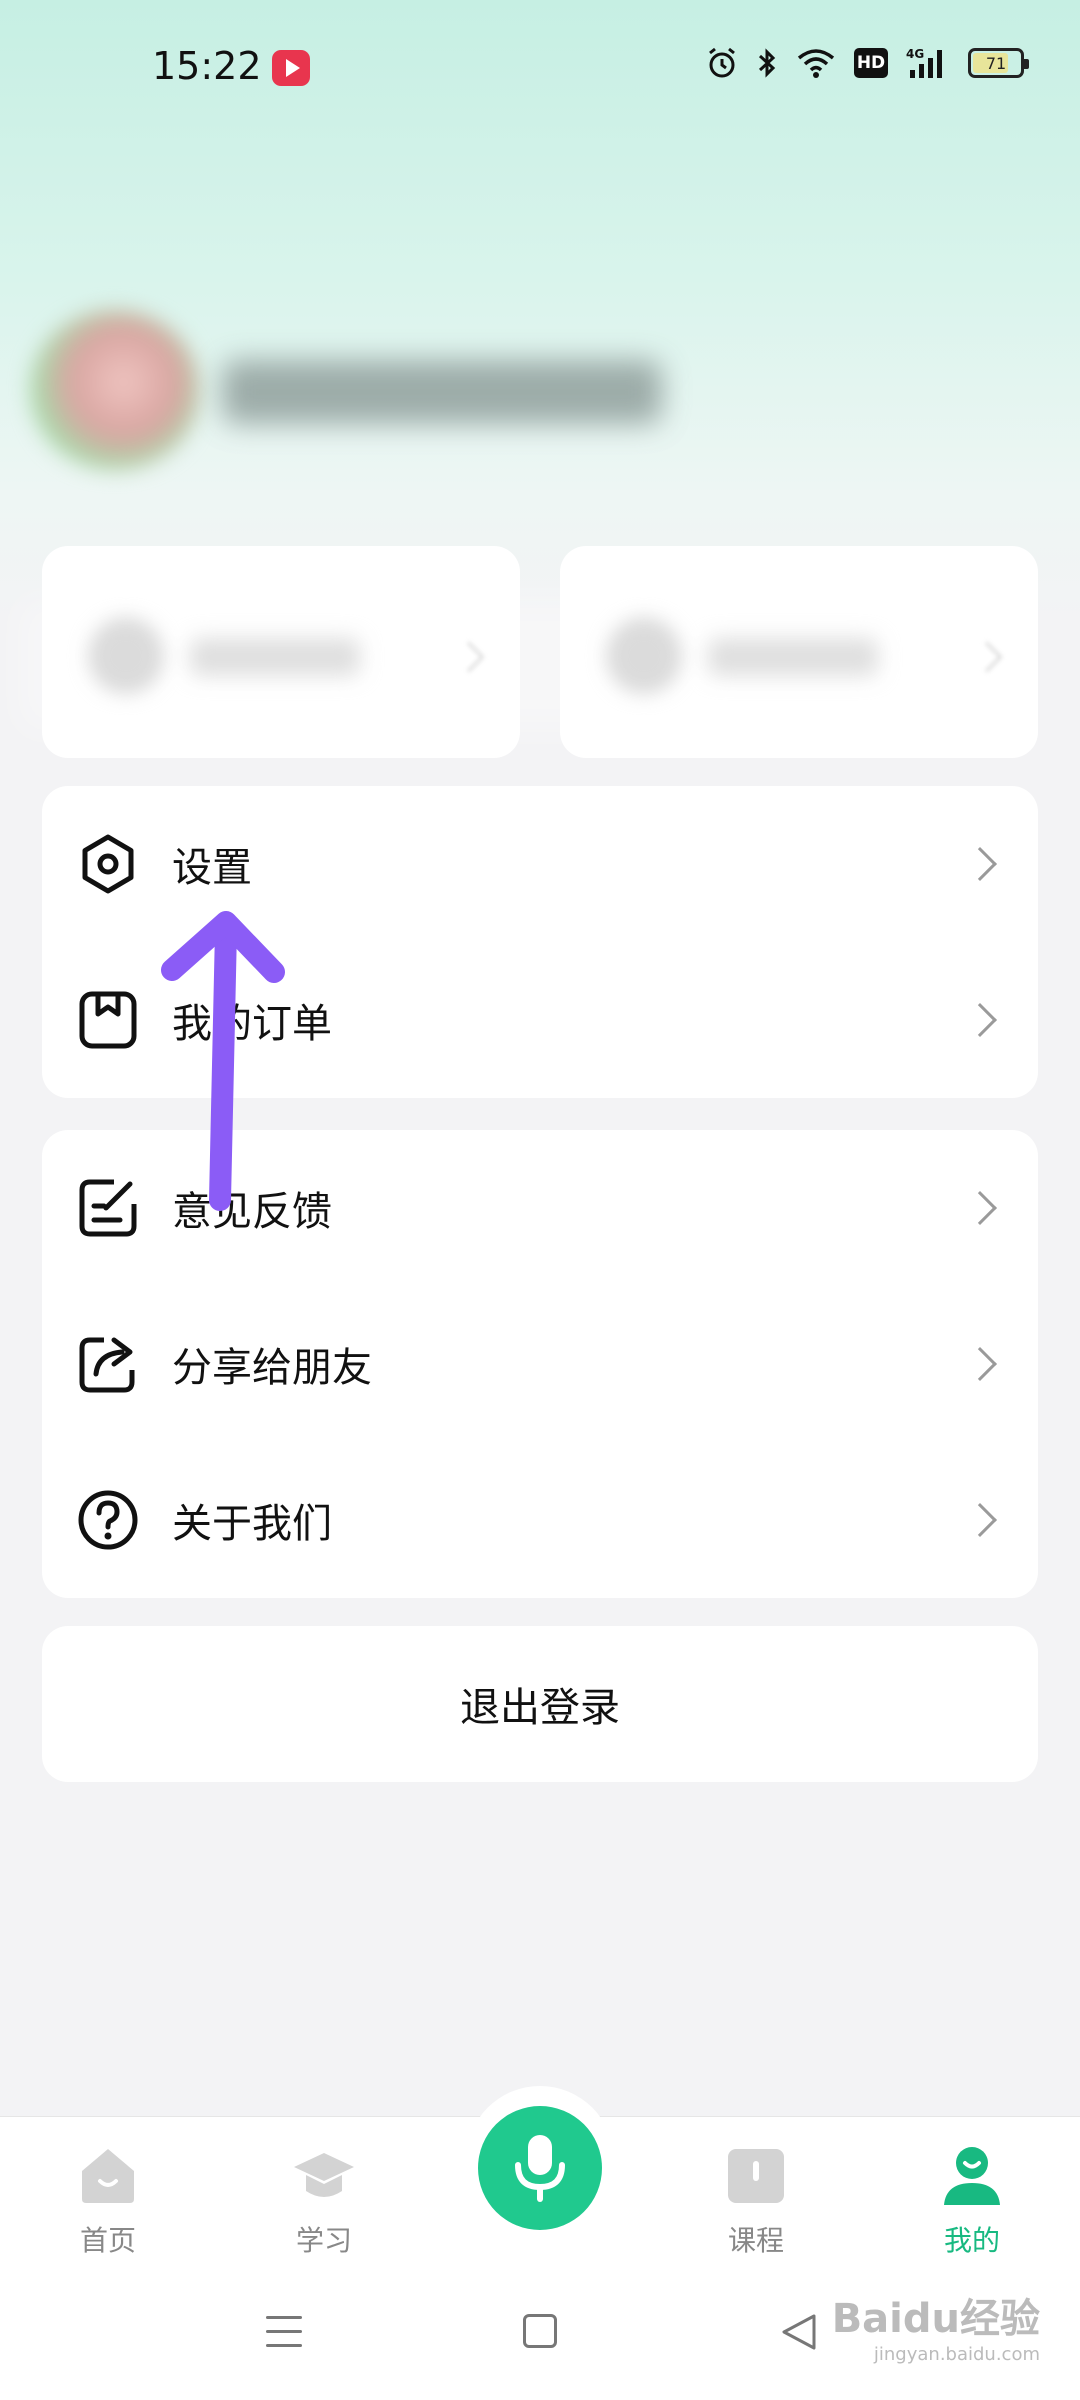 The image size is (1080, 2400). What do you see at coordinates (272, 1368) in the screenshot?
I see `menu-item-label: 分享给朋友` at bounding box center [272, 1368].